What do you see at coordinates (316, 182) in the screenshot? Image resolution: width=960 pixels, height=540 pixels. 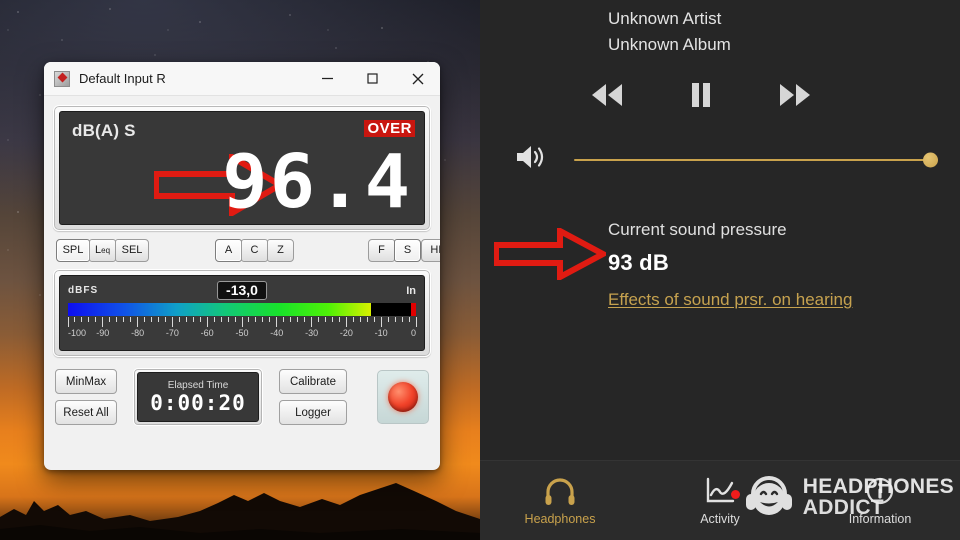 I see `sound-level-value: 96.4` at bounding box center [316, 182].